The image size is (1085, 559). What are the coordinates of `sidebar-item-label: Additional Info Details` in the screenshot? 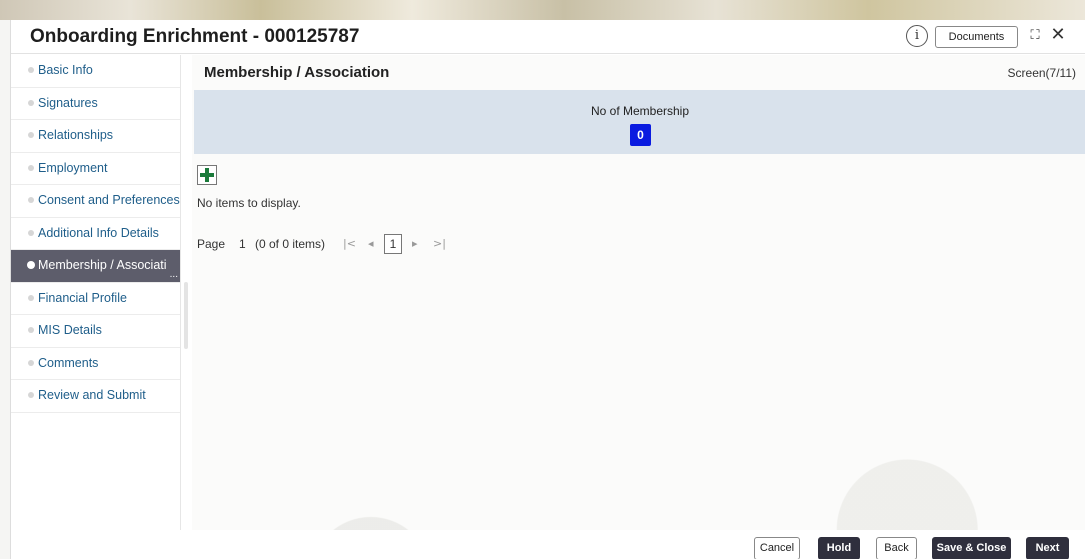 It's located at (98, 232).